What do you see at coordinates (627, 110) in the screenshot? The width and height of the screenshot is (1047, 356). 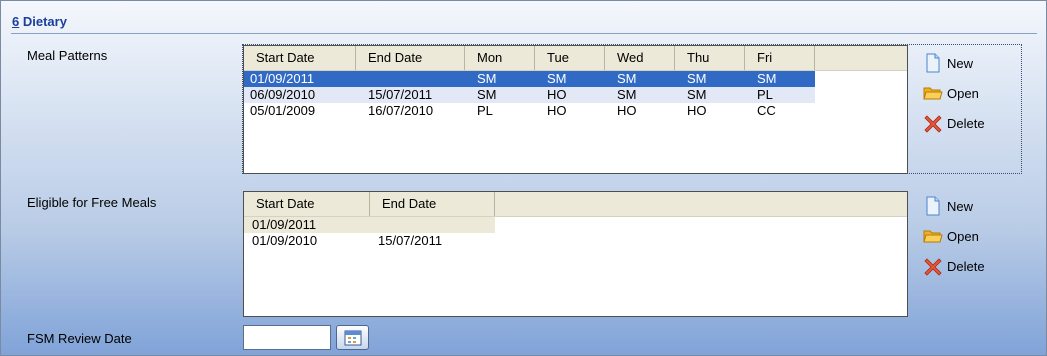 I see `cell-wed: HO` at bounding box center [627, 110].